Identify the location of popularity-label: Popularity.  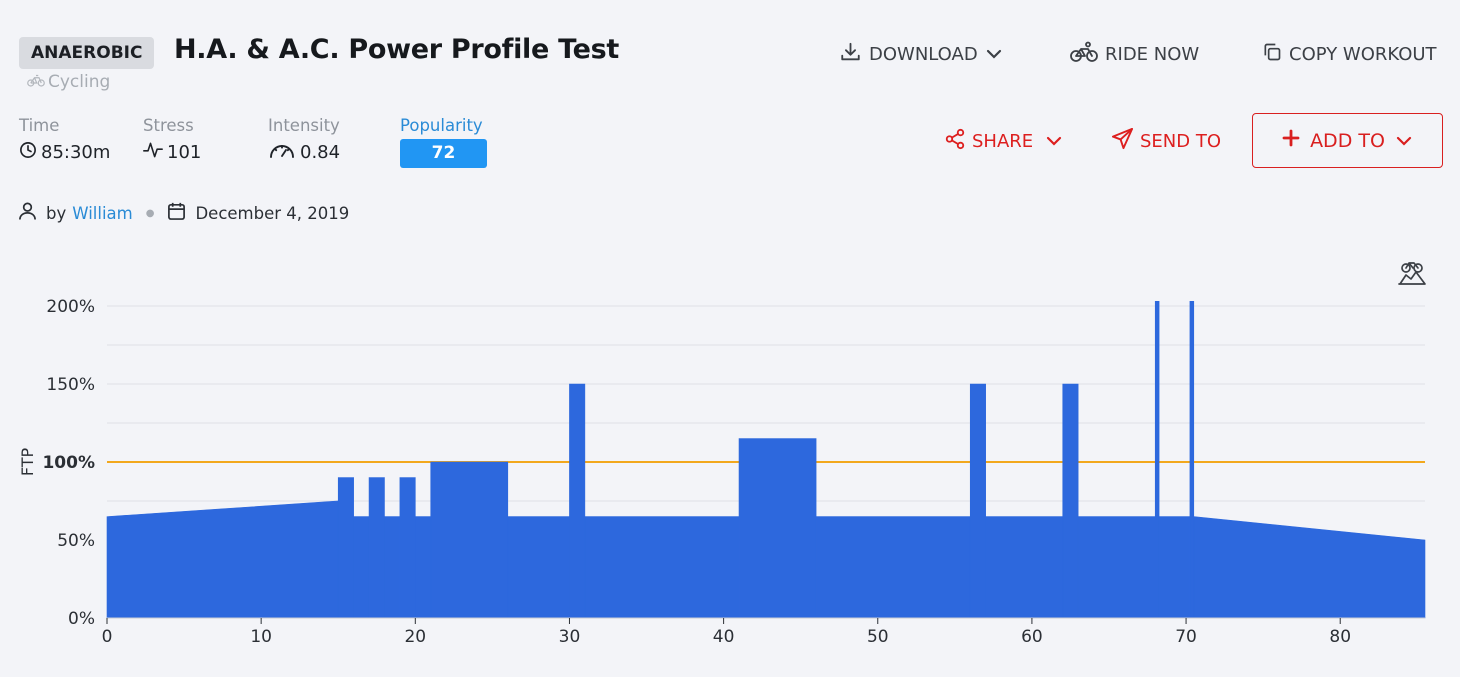
(441, 125).